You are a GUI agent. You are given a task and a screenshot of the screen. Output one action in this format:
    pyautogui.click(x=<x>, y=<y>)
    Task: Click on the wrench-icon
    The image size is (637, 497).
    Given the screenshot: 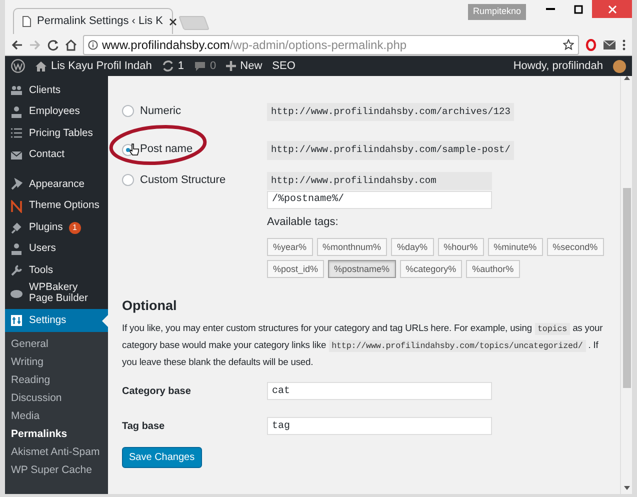 What is the action you would take?
    pyautogui.click(x=16, y=271)
    